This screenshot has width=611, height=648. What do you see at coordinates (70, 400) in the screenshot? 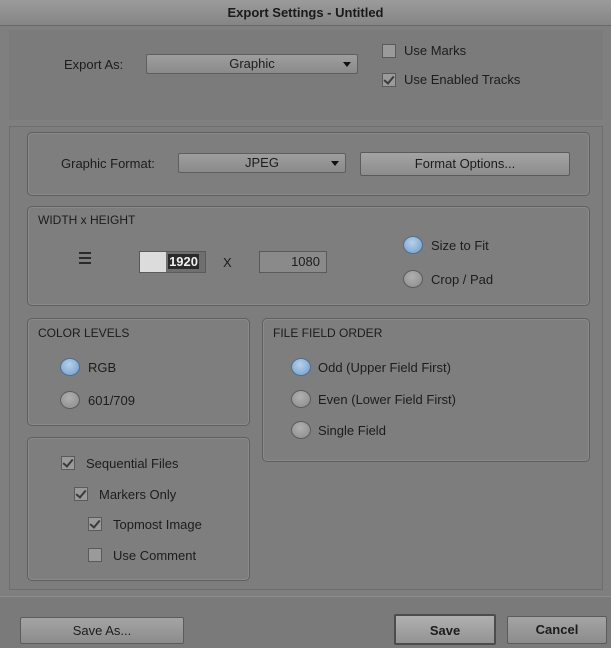
I see `color-levels-601-radio` at bounding box center [70, 400].